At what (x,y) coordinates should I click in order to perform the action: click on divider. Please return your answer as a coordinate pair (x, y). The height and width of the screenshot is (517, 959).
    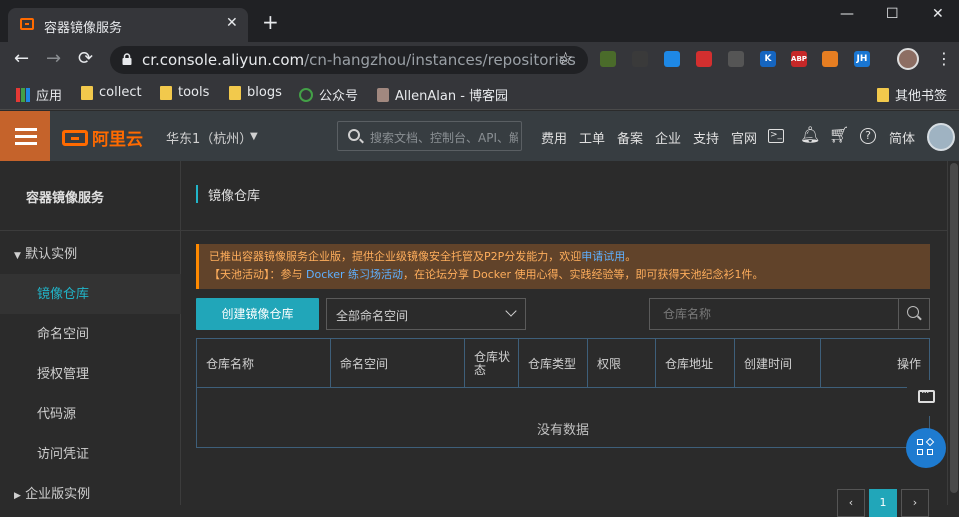
    Looking at the image, I should click on (90, 230).